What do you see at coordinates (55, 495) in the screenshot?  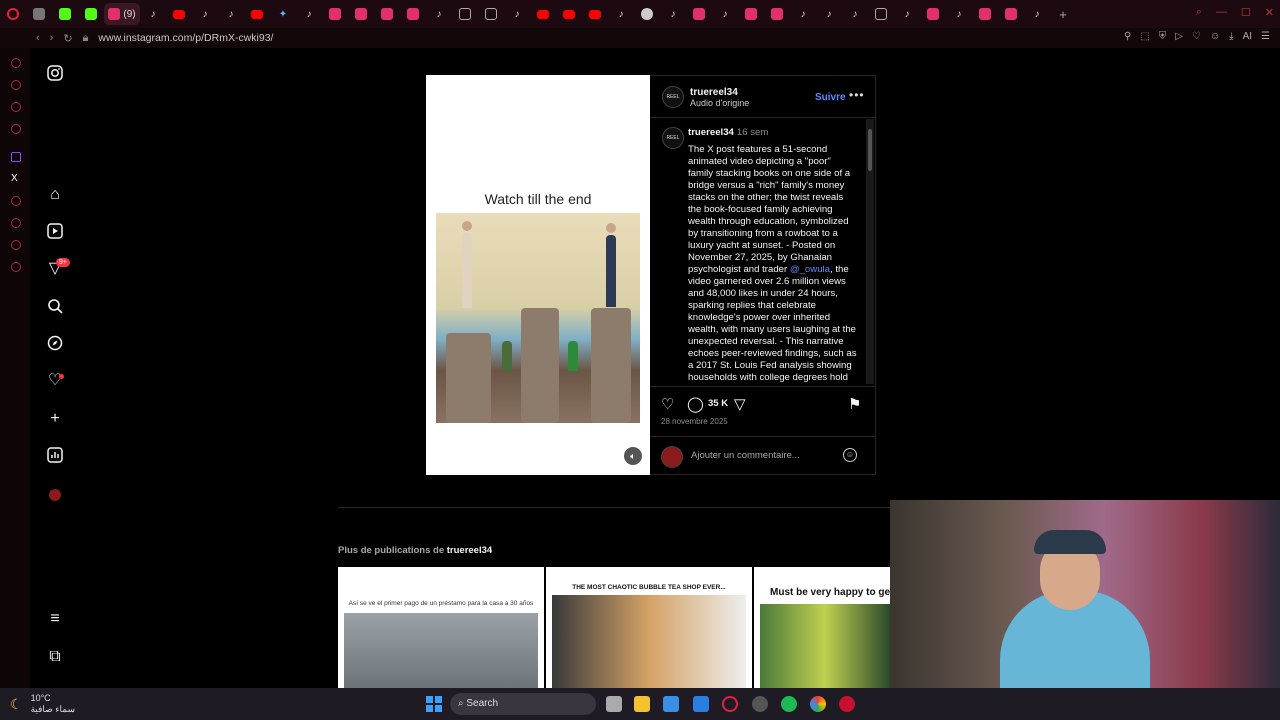 I see `profile-avatar` at bounding box center [55, 495].